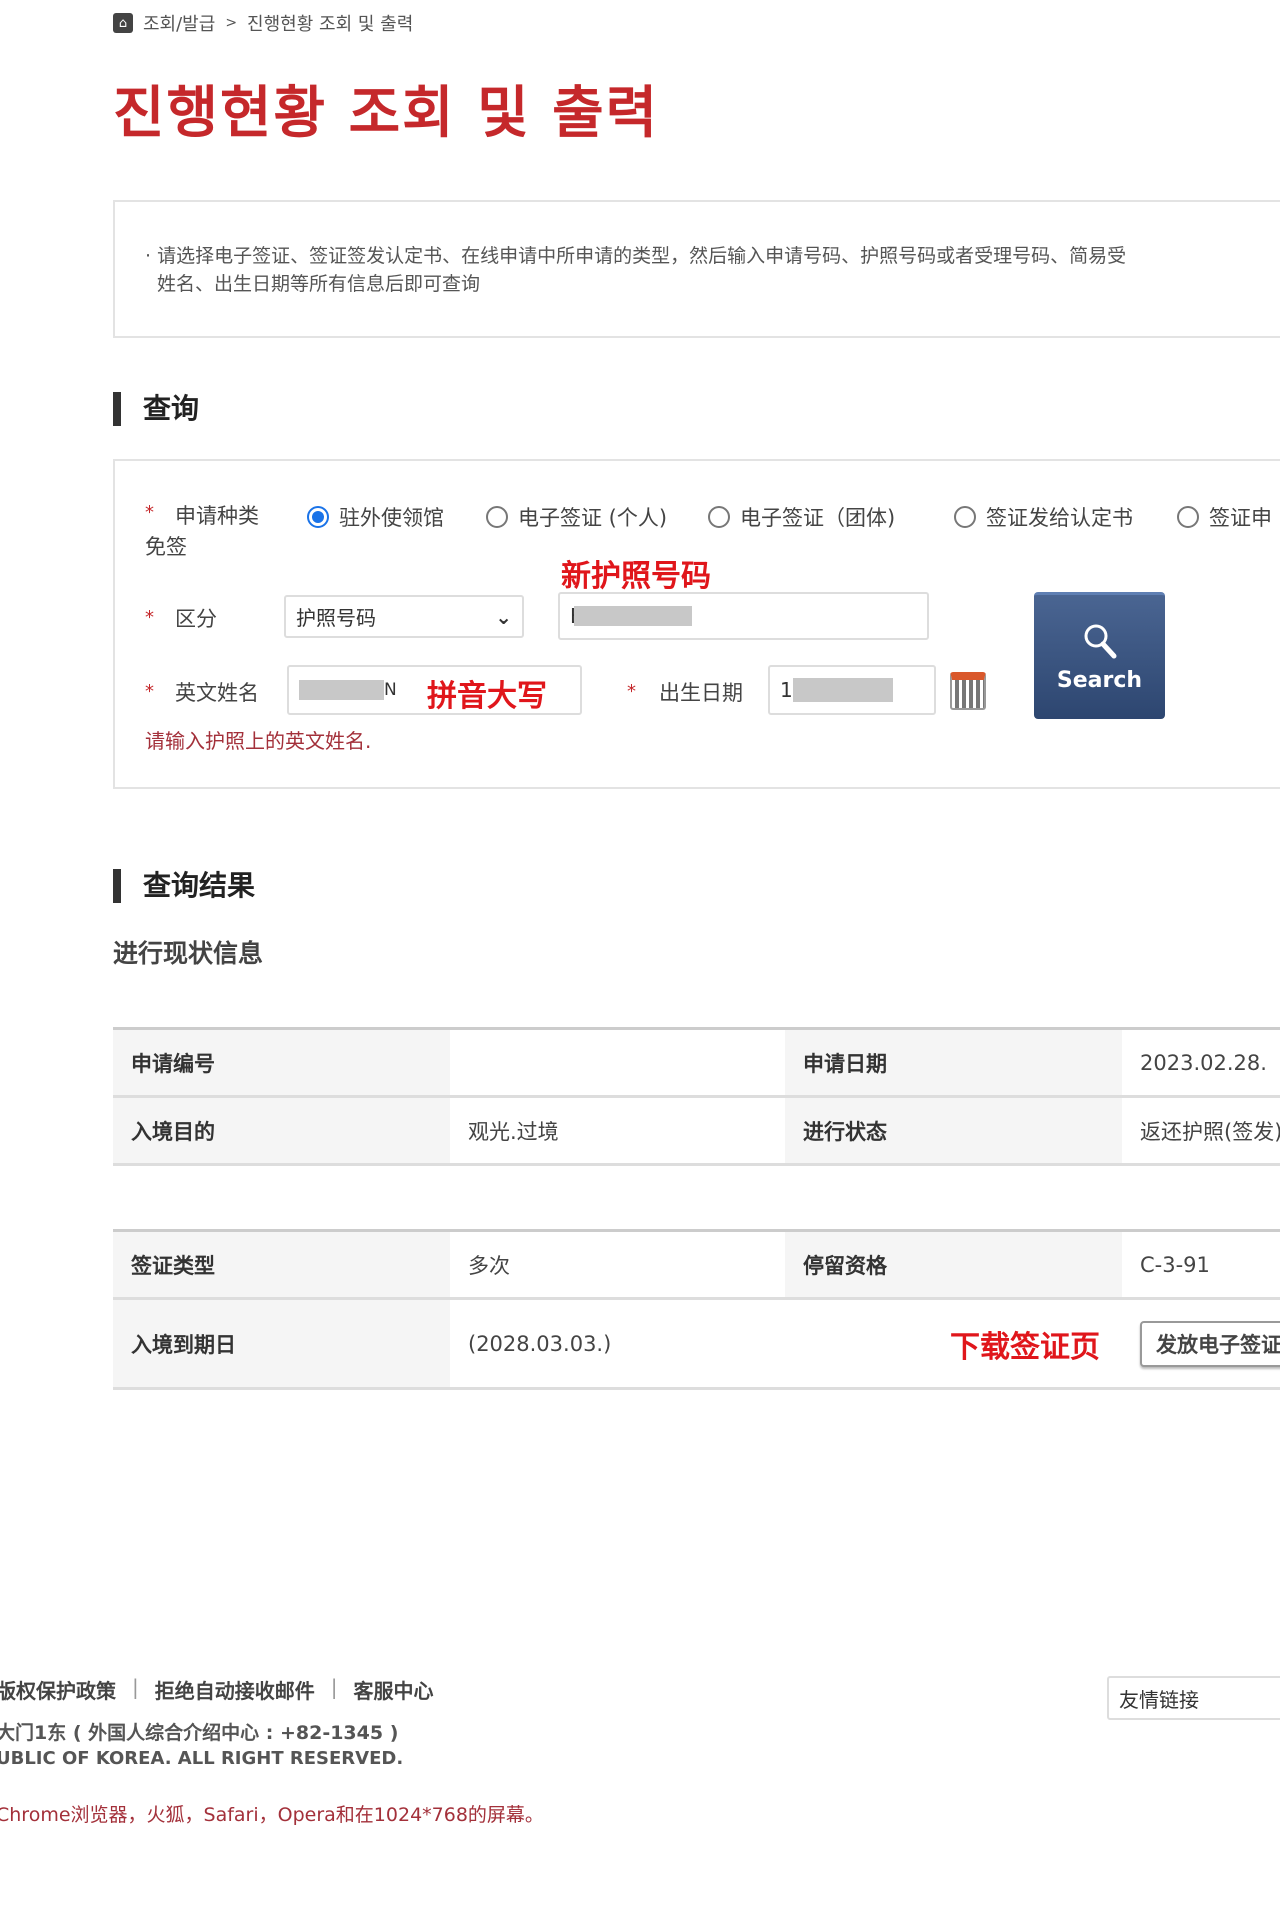 This screenshot has width=1280, height=1920. Describe the element at coordinates (1201, 1265) in the screenshot. I see `value-cell: C-3-91` at that location.